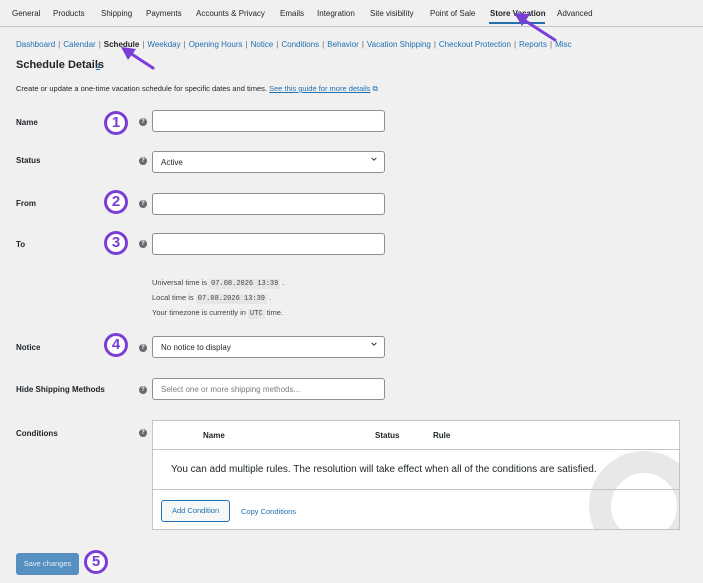  I want to click on subnav-schedule: Schedule, so click(122, 44).